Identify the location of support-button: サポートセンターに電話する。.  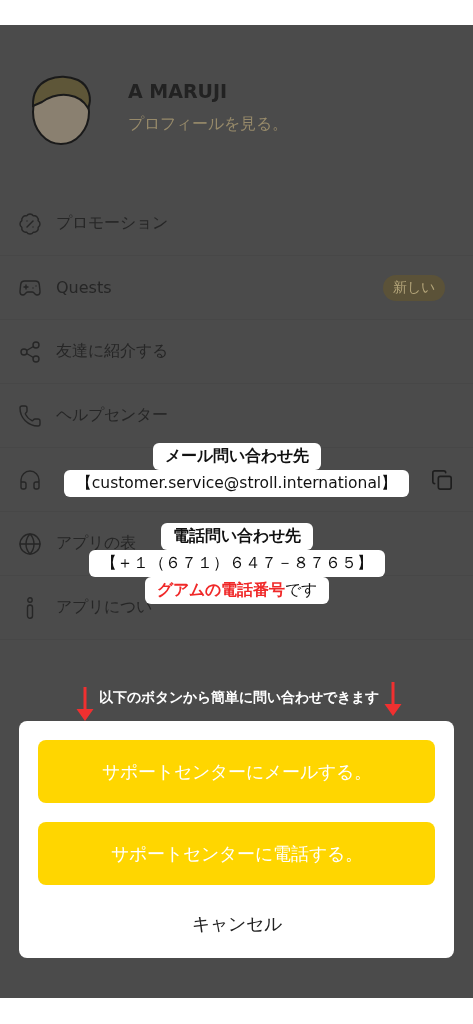
(236, 853).